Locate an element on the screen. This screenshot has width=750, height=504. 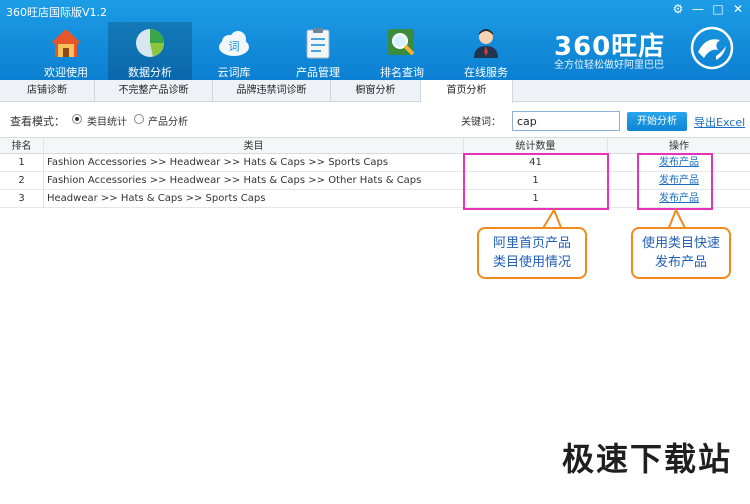
main-nav: 欢迎使用 数据分析 词 云词库 产品管理 排名查询 在线服务 is located at coordinates (276, 51).